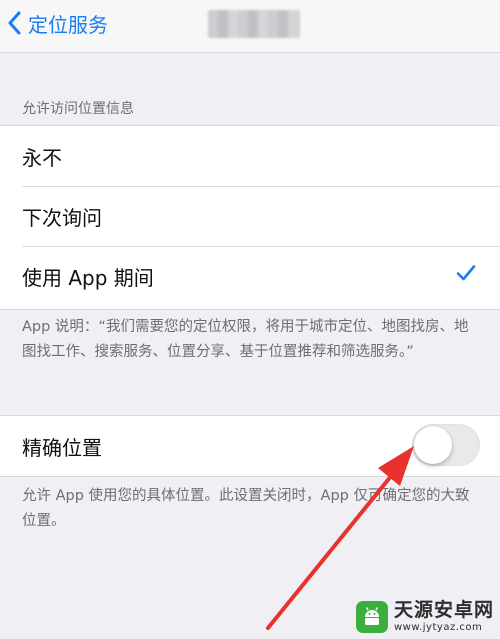  I want to click on option-ask-next-time: 下次询问, so click(250, 216).